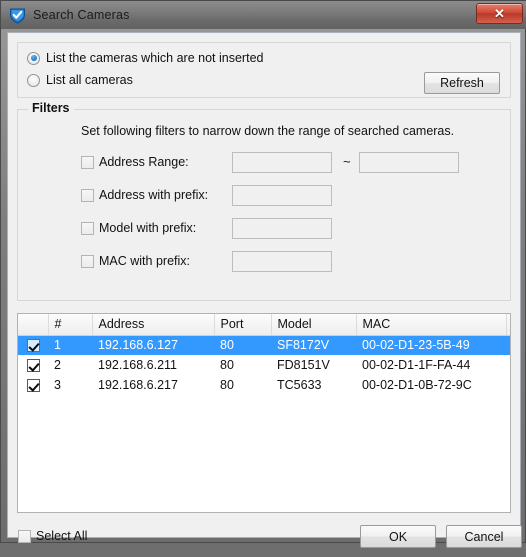 Image resolution: width=526 pixels, height=557 pixels. Describe the element at coordinates (148, 228) in the screenshot. I see `label-model-prefix: Model with prefix:` at that location.